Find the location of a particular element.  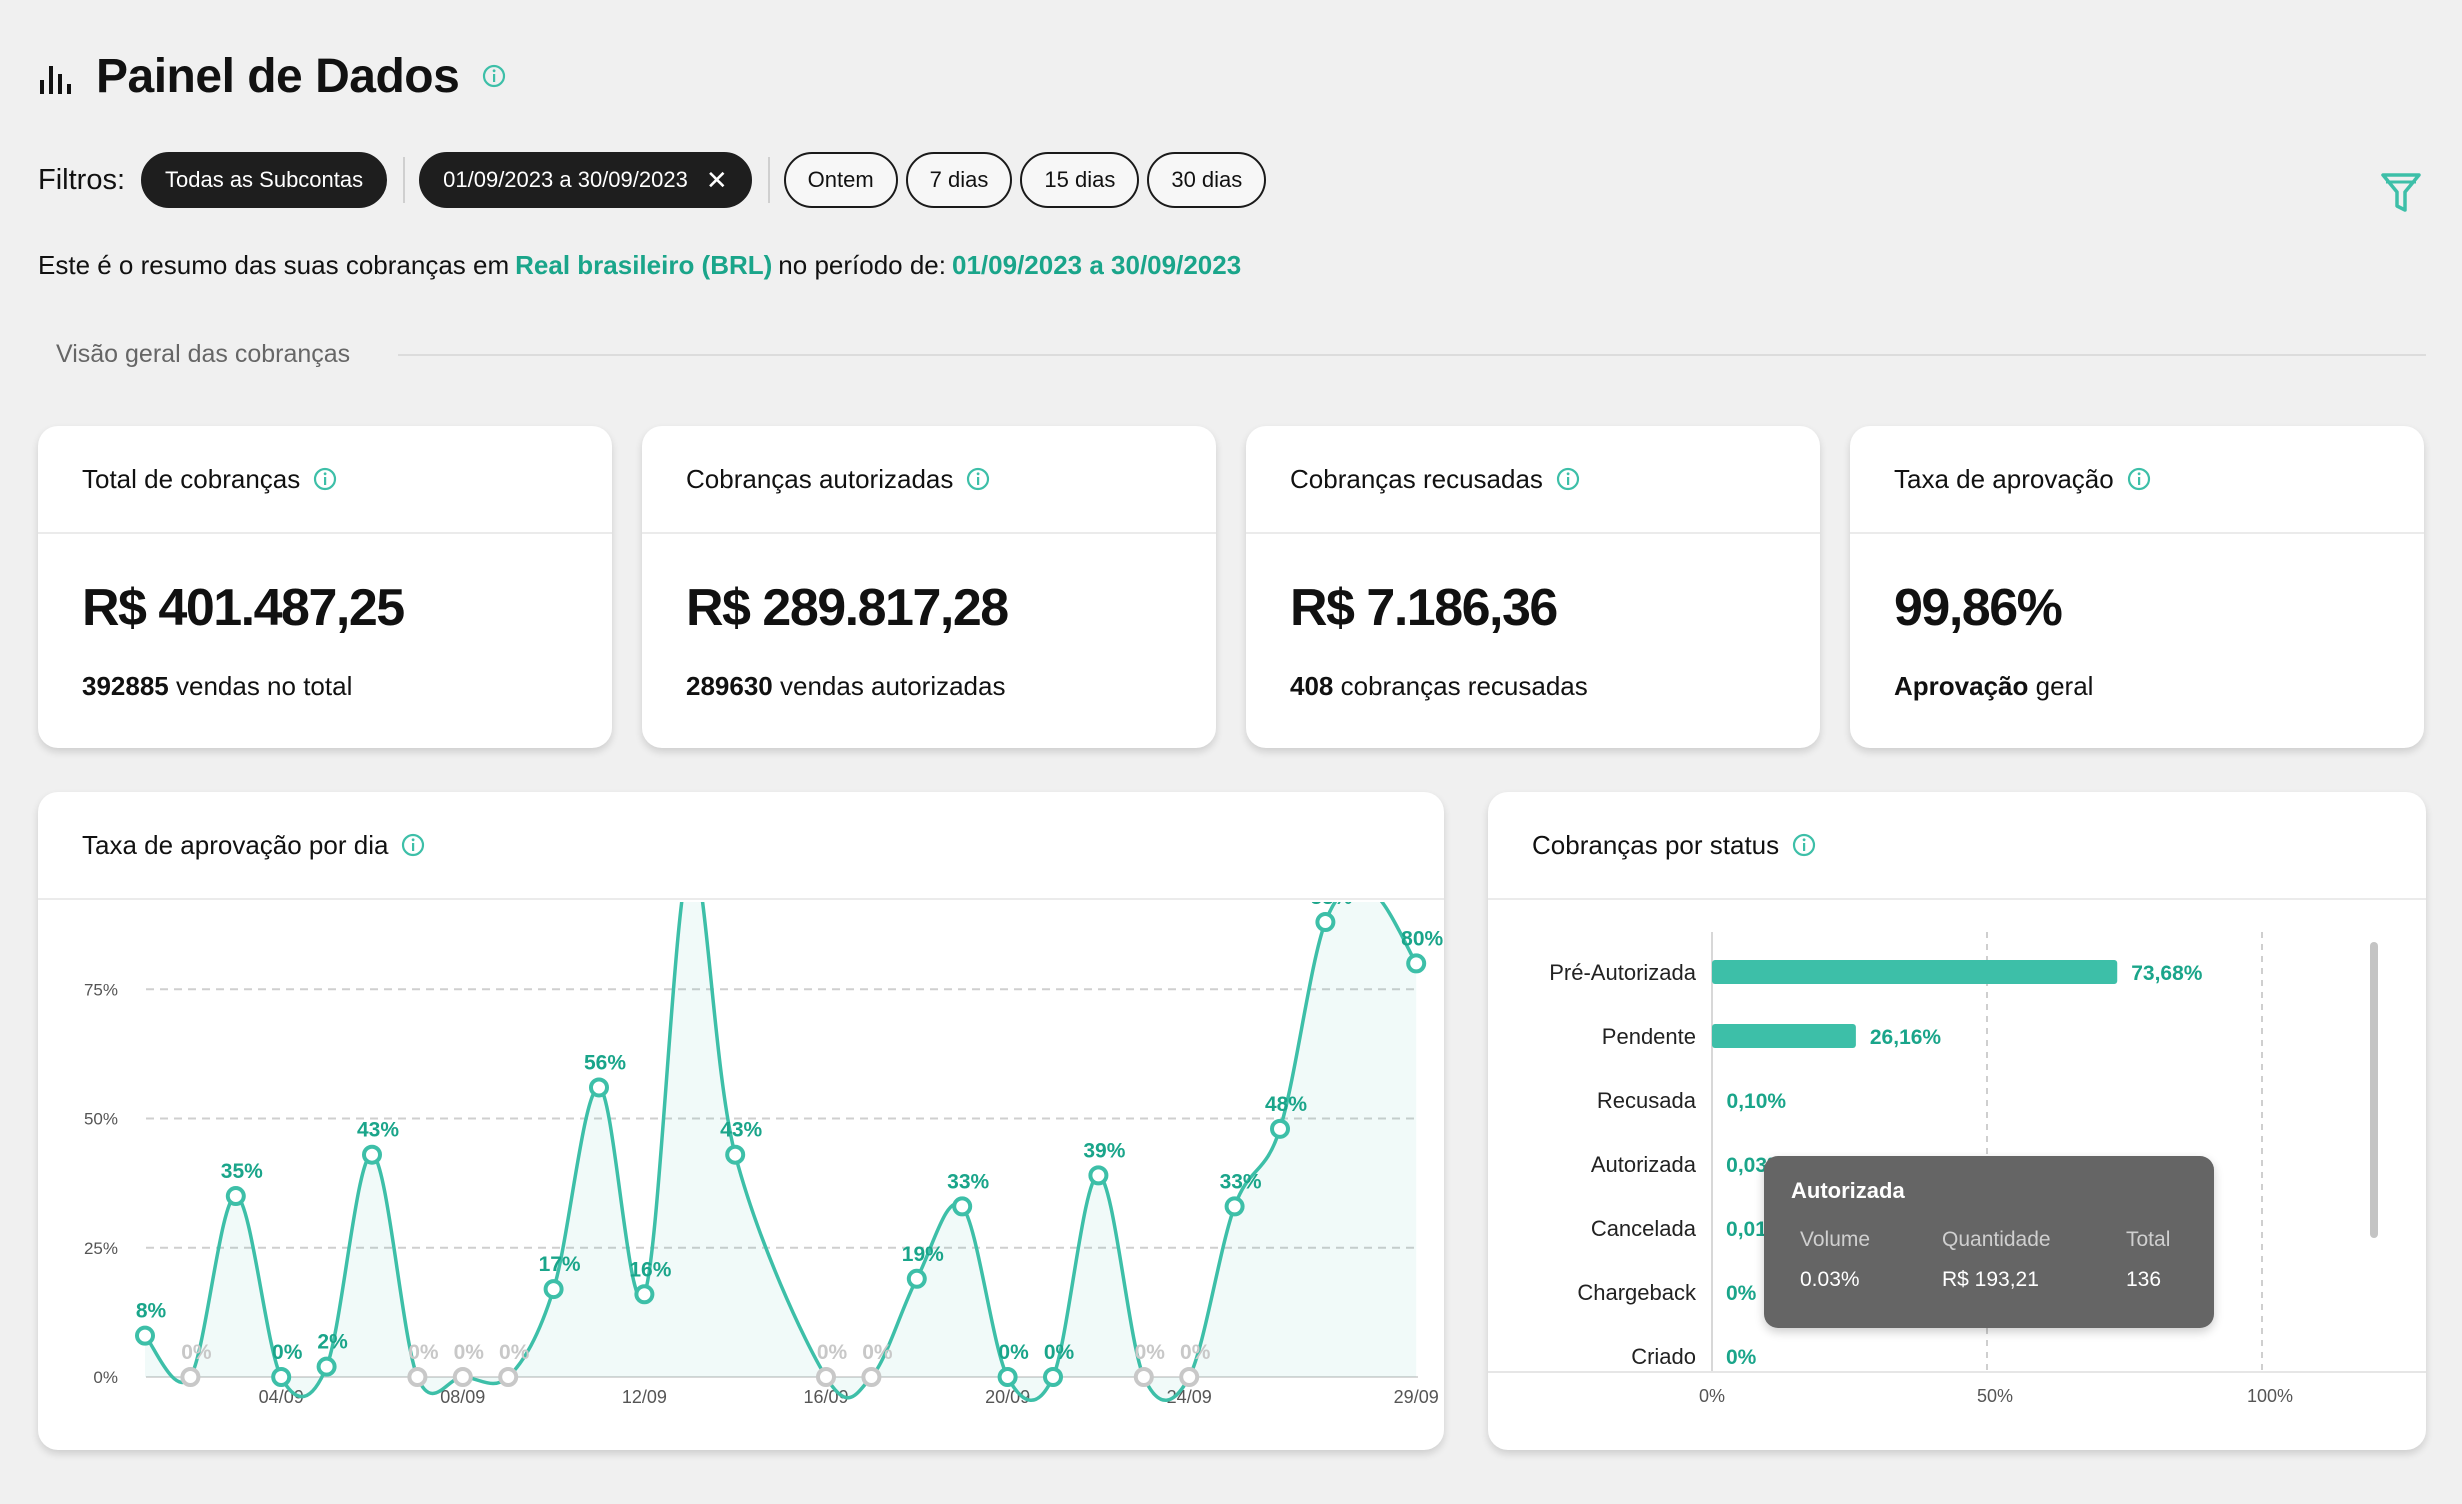

kpi-sub-text: vendas autorizadas is located at coordinates (889, 686).